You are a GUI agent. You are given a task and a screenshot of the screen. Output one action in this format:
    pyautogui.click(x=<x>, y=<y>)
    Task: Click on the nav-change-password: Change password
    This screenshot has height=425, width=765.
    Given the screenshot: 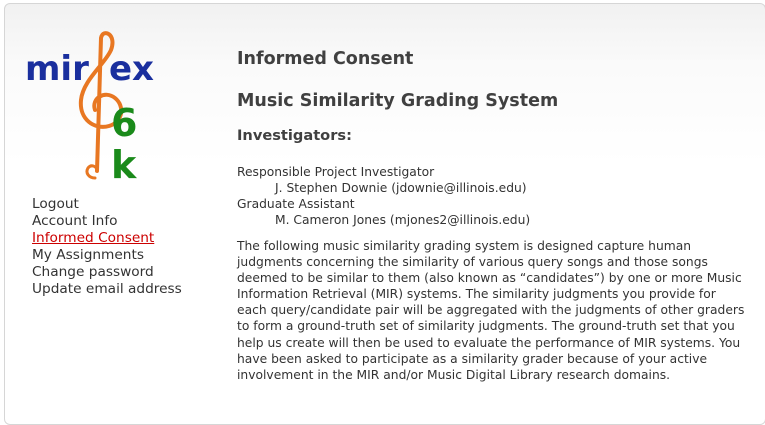 What is the action you would take?
    pyautogui.click(x=107, y=272)
    